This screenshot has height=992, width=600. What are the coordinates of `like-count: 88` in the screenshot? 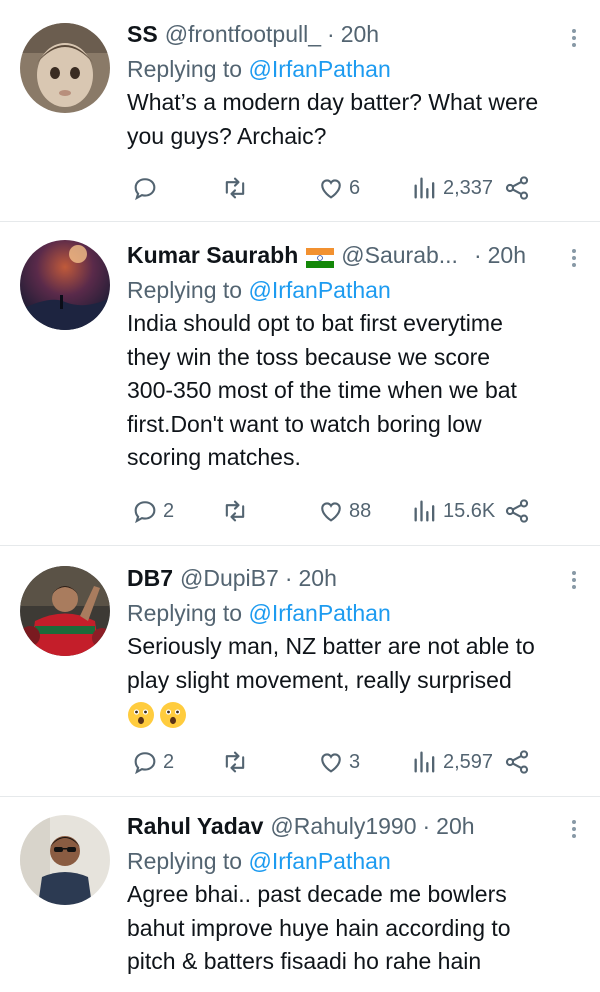 It's located at (360, 510).